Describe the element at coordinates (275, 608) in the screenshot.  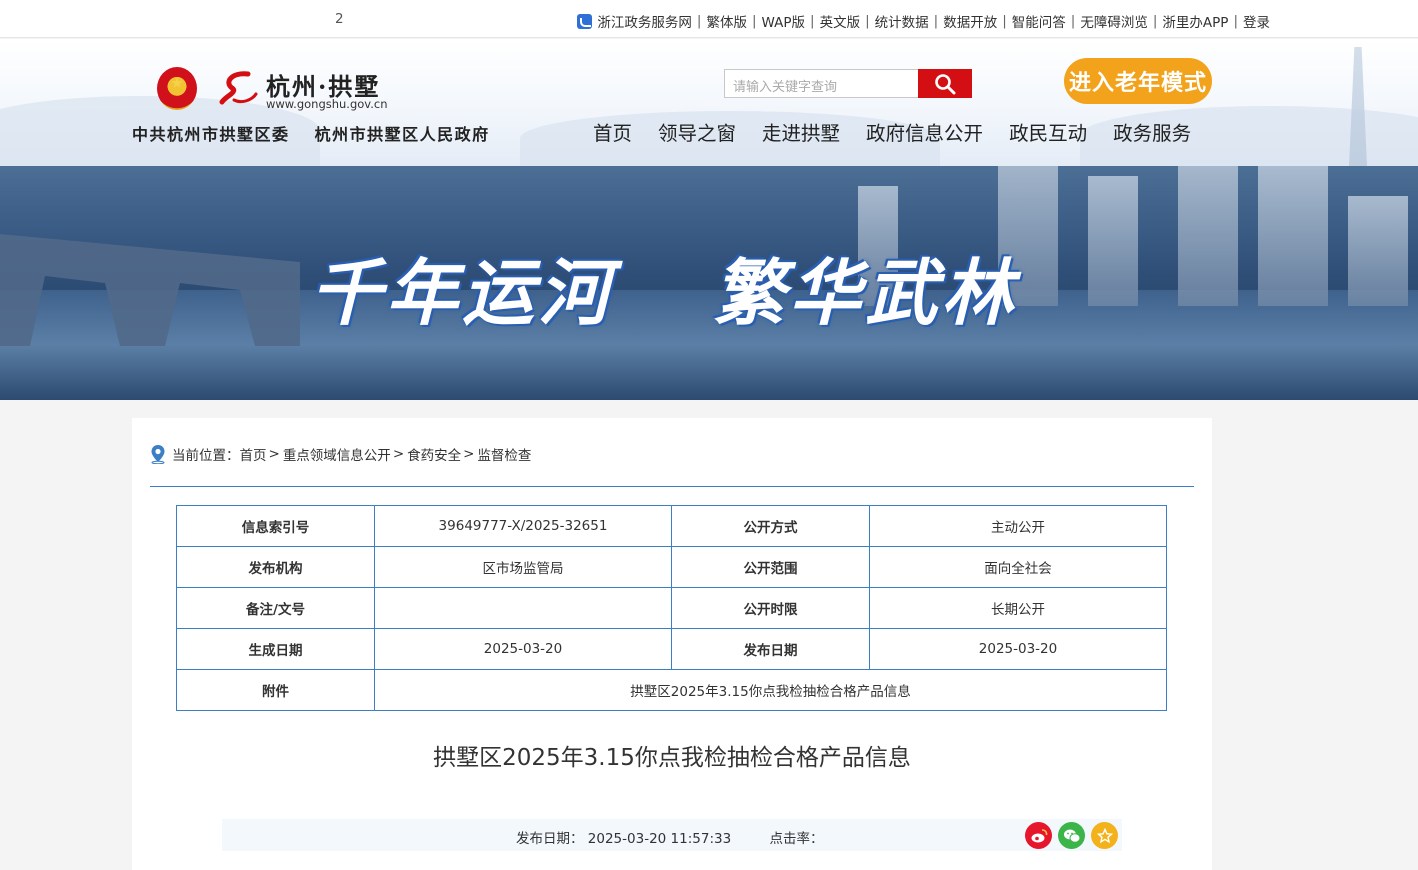
I see `remark-label: 备注/文号` at that location.